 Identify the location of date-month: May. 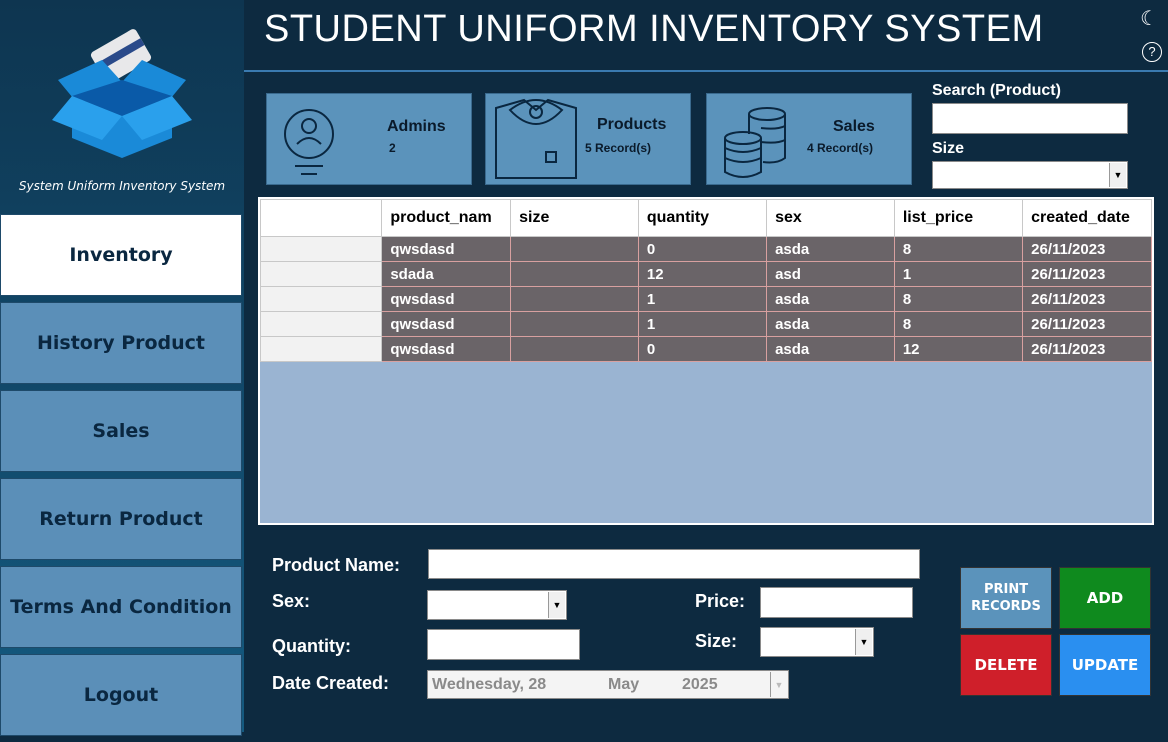
(624, 684).